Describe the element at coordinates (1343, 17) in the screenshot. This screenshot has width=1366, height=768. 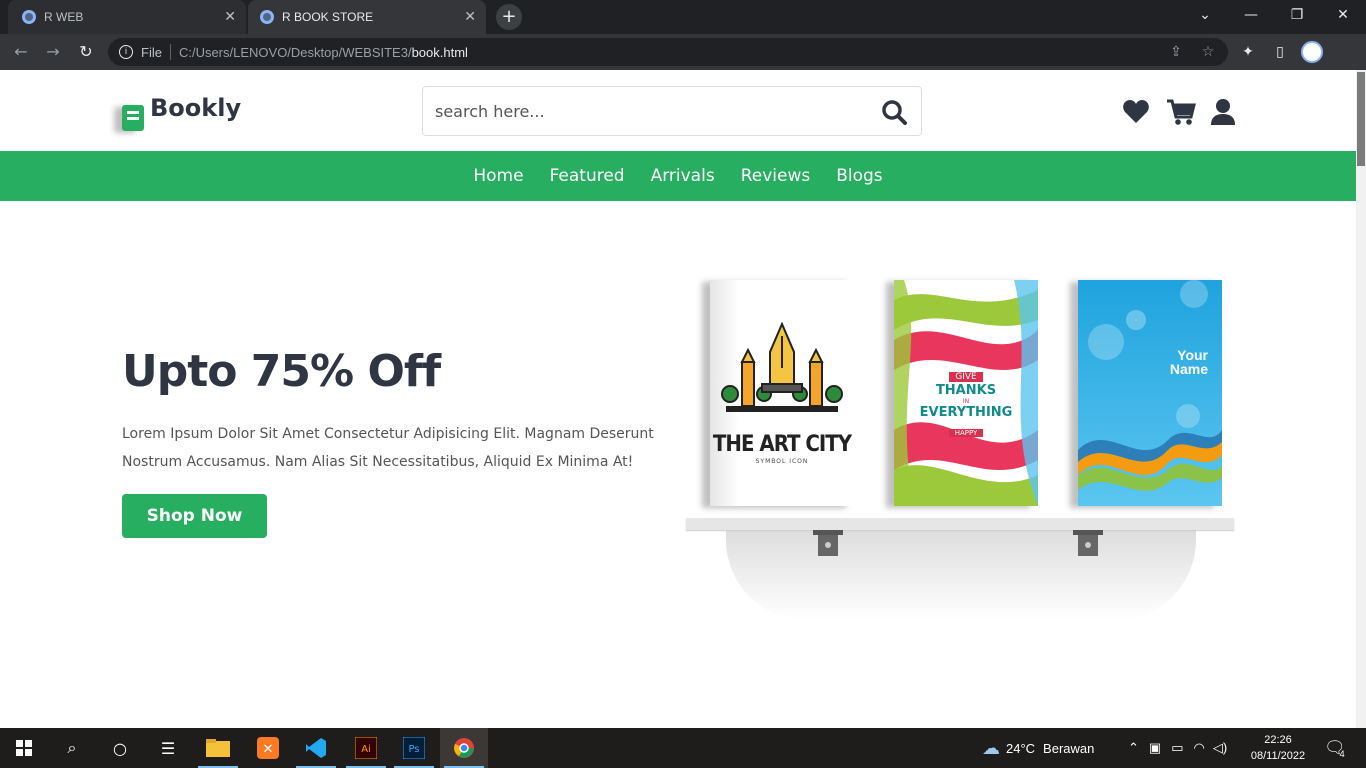
I see `close-window-button: ✕` at that location.